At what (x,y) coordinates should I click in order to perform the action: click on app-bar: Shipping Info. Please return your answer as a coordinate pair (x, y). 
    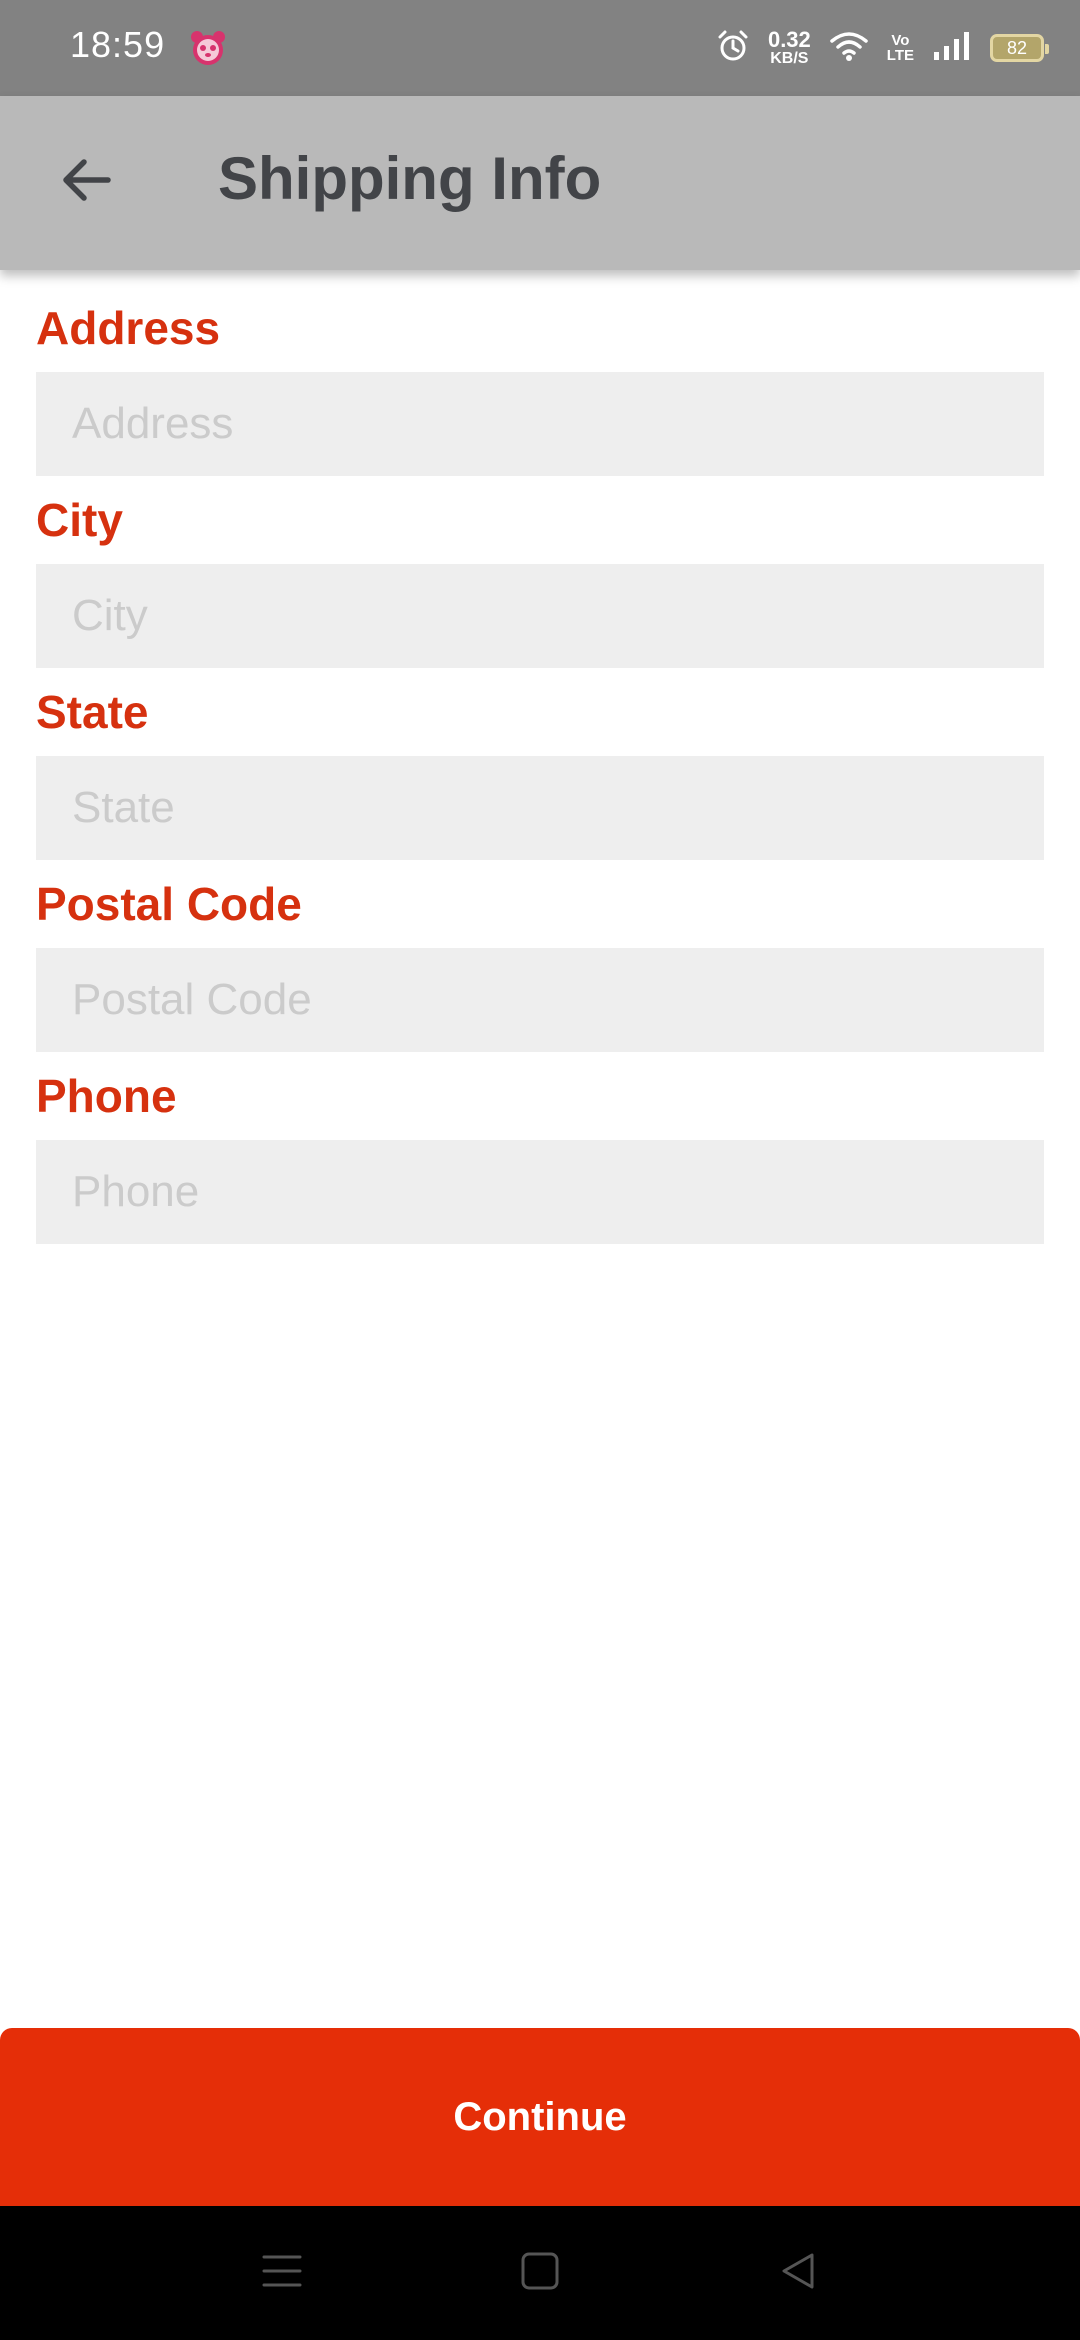
    Looking at the image, I should click on (540, 183).